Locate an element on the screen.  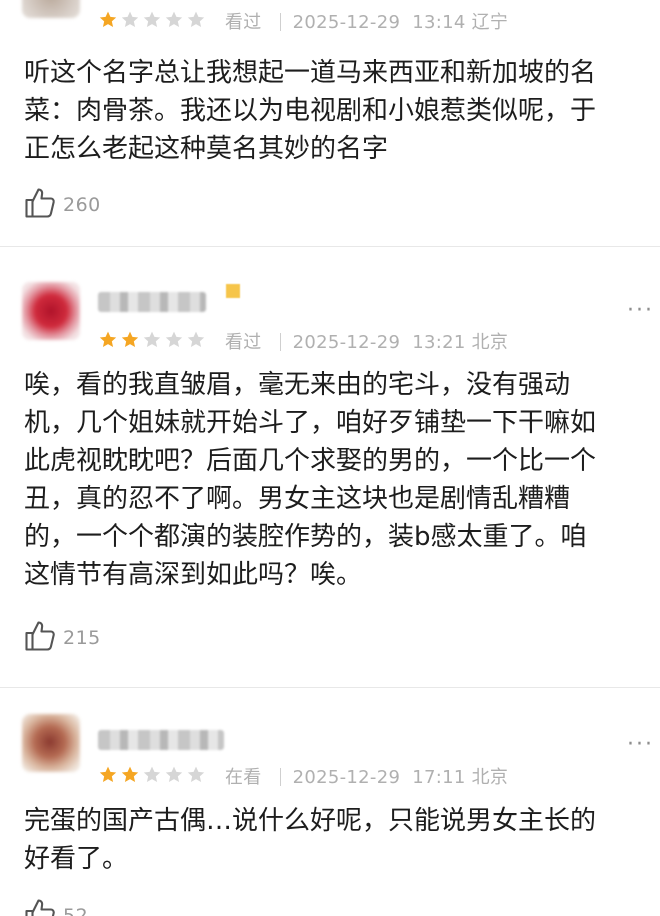
comment-line: 机，几个姐妹就开始斗了，咱好歹铺垫一下干嘛如 is located at coordinates (310, 423).